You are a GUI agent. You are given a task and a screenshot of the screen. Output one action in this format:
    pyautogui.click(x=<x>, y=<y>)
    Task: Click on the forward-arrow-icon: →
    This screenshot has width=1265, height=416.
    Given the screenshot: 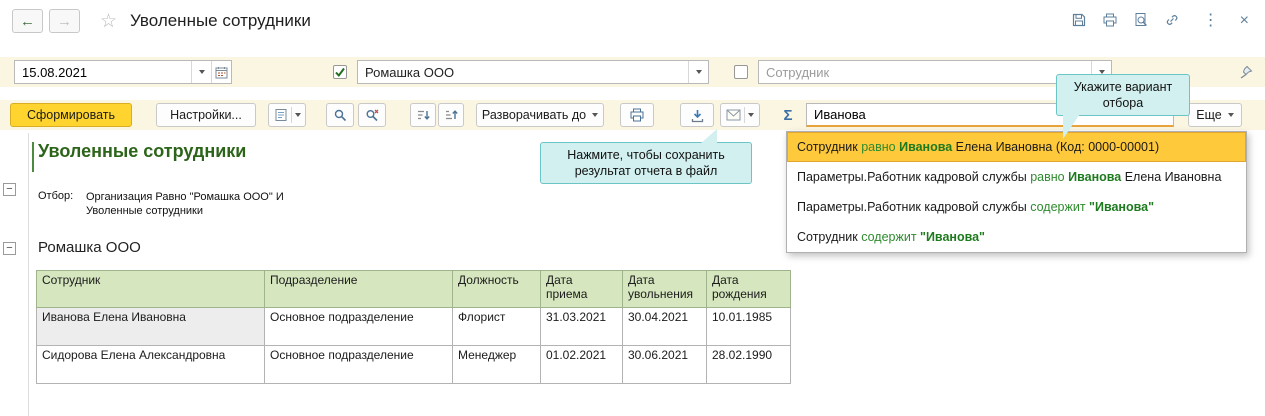 What is the action you would take?
    pyautogui.click(x=64, y=21)
    